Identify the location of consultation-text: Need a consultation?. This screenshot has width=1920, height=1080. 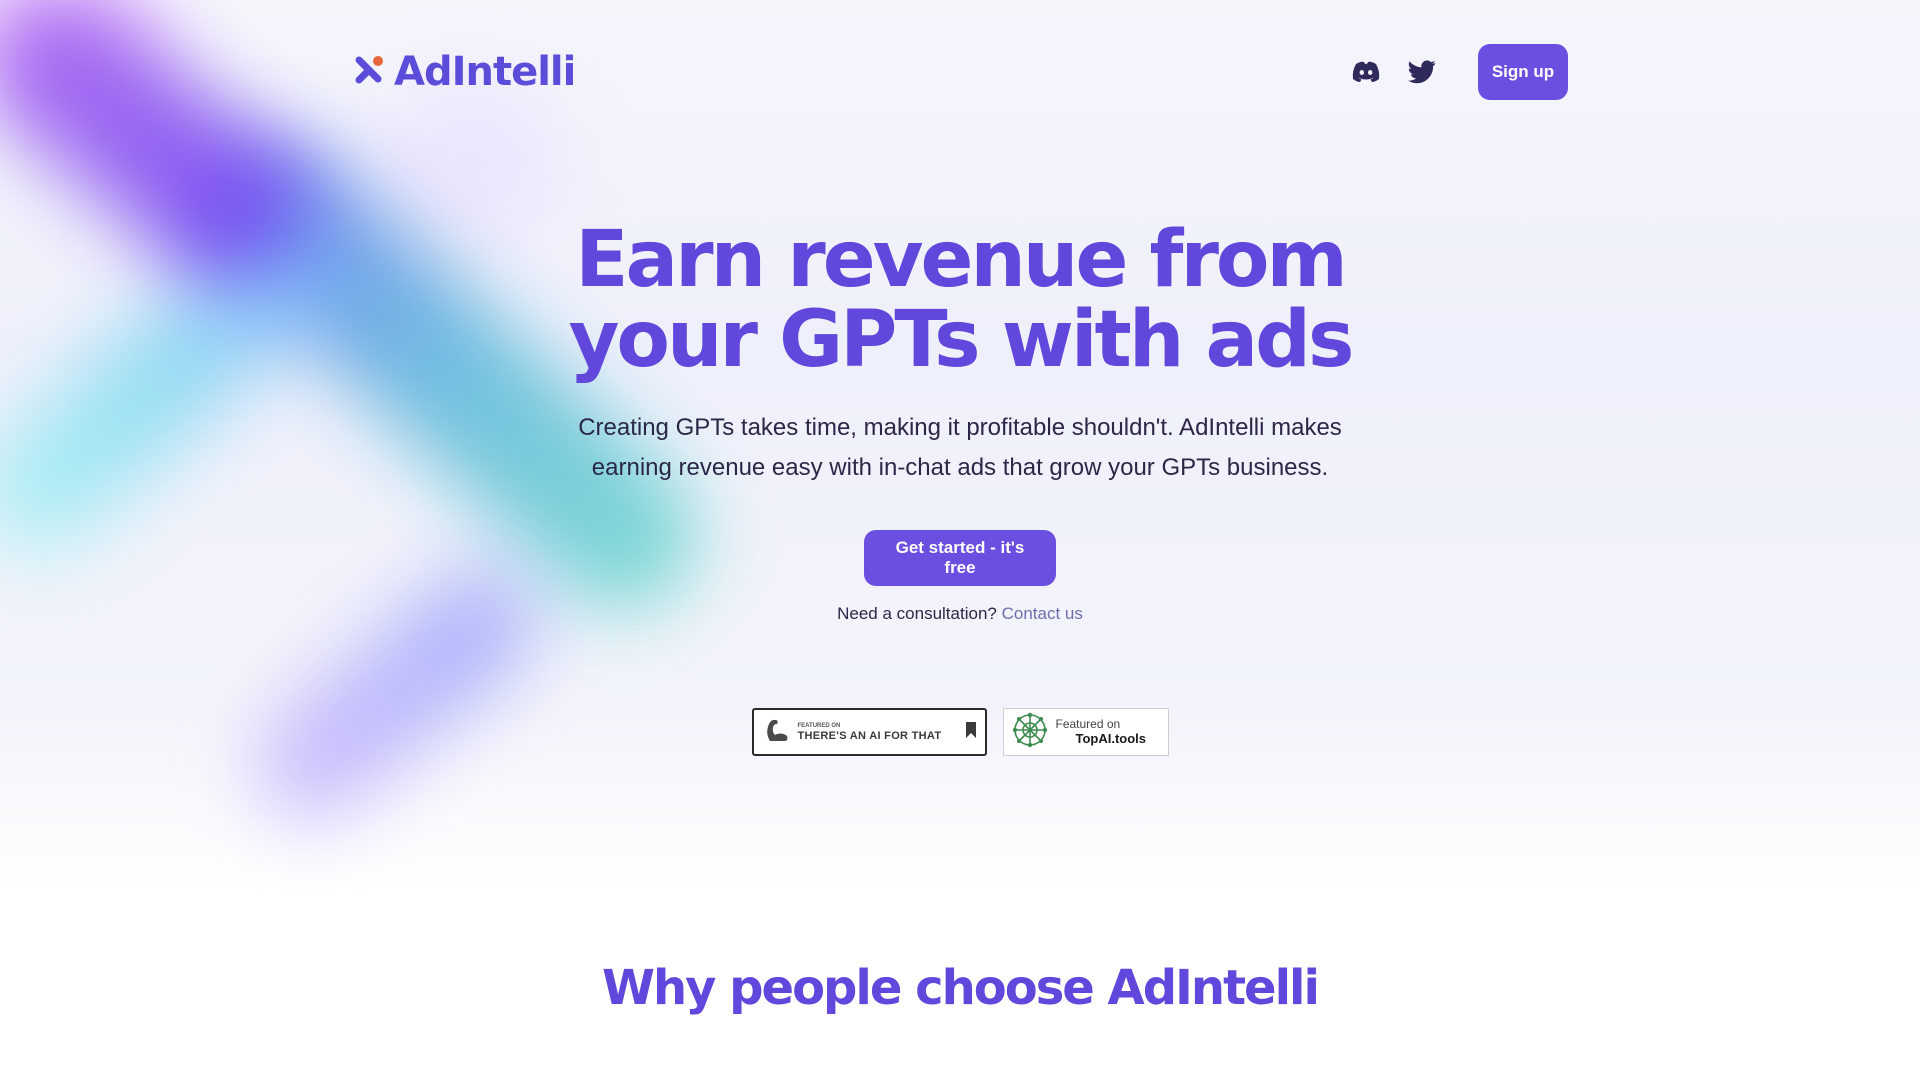
(917, 613).